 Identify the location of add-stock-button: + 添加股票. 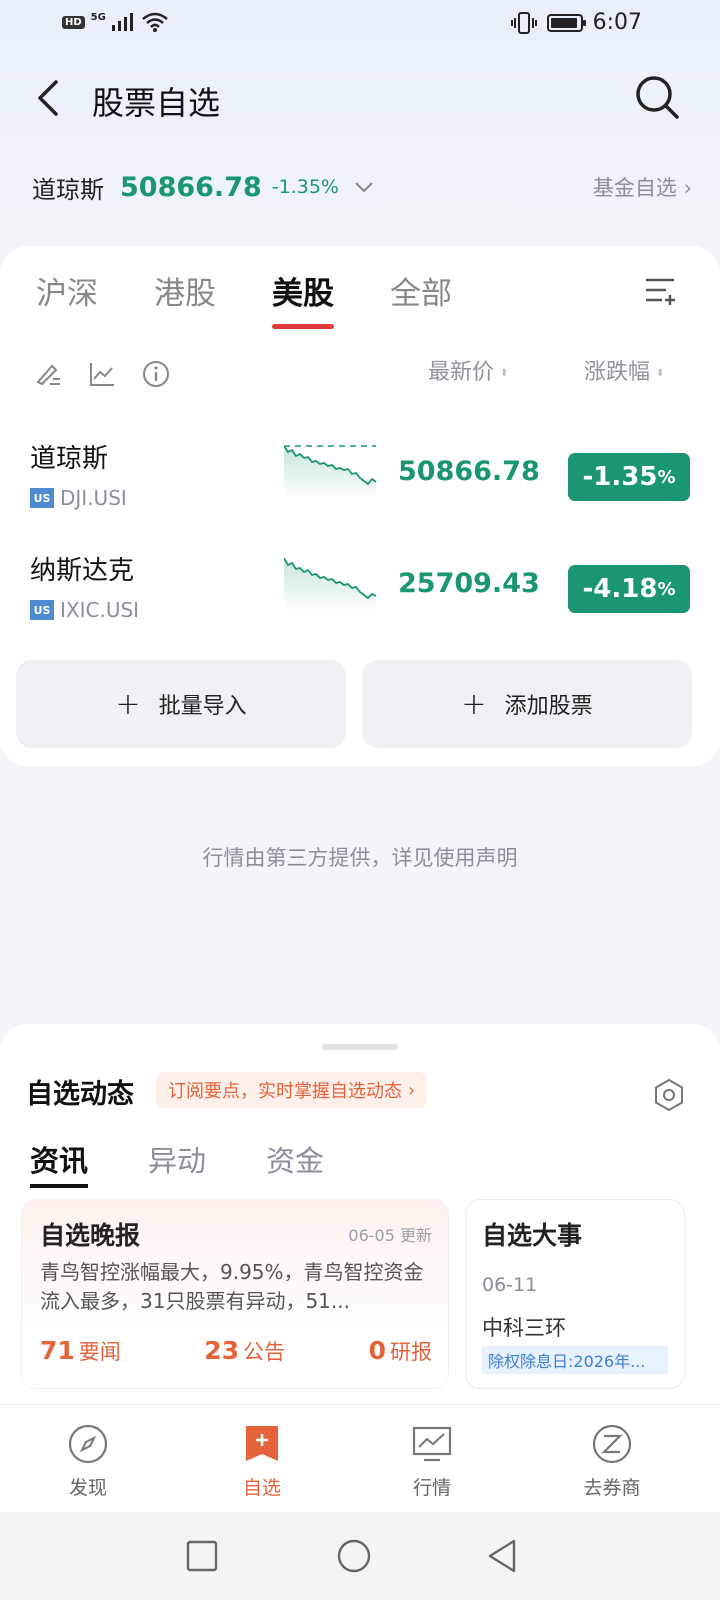
(527, 704).